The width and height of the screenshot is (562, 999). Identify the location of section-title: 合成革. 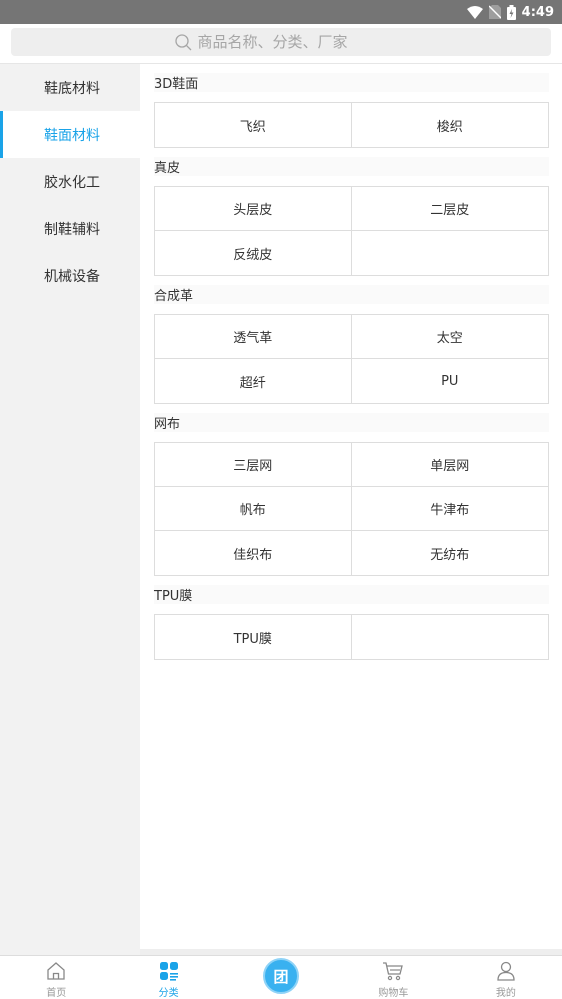
(351, 295).